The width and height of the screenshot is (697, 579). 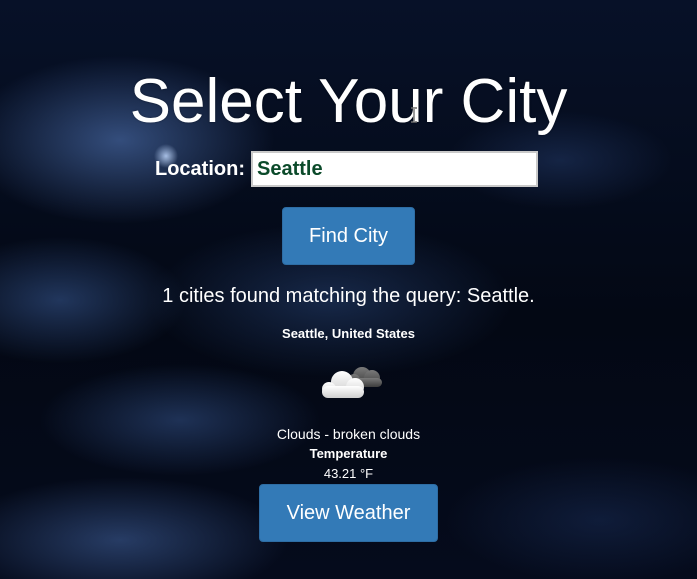 I want to click on find-city-button: Find City, so click(x=348, y=236).